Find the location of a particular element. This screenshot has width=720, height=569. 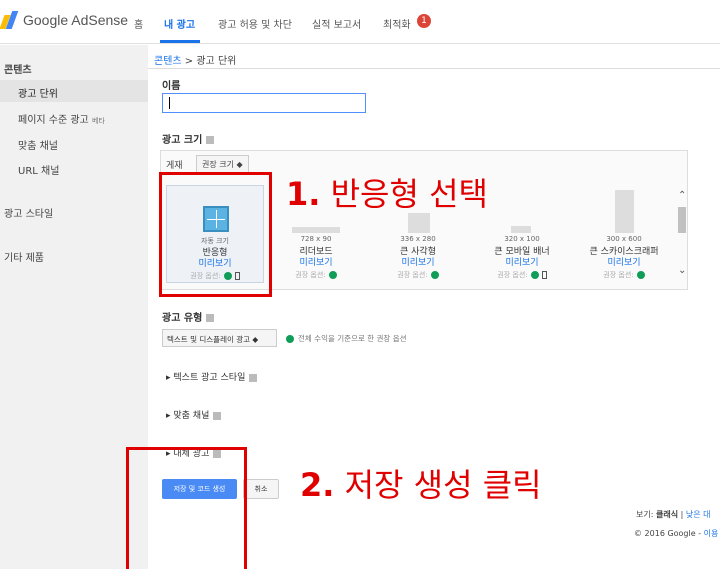

text-cursor is located at coordinates (169, 103).